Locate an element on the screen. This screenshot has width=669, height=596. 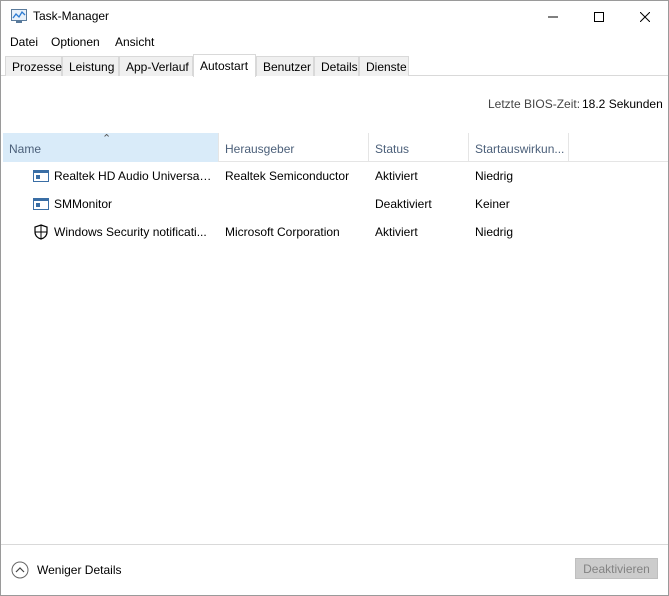
title-bar: Task-Manager is located at coordinates (334, 16).